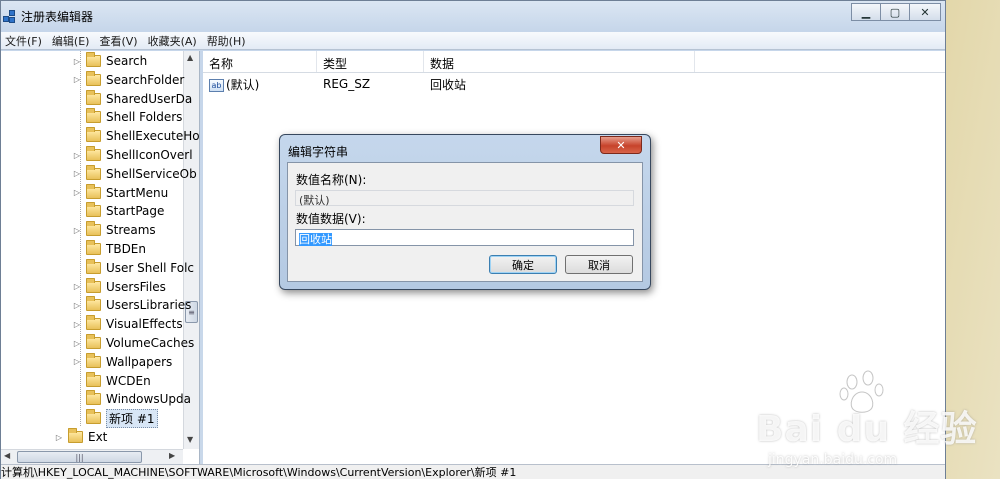 The height and width of the screenshot is (479, 1000). I want to click on tree-node: ▷ SearchFolder, so click(128, 79).